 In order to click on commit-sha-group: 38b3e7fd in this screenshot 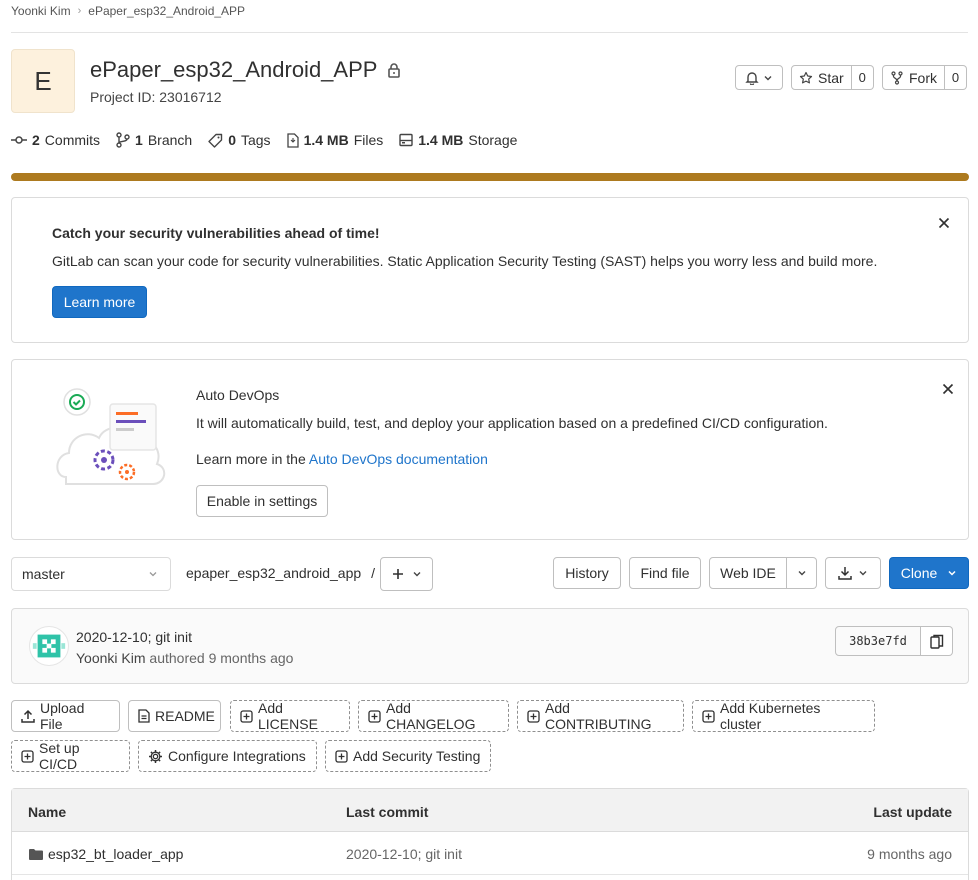, I will do `click(894, 641)`.